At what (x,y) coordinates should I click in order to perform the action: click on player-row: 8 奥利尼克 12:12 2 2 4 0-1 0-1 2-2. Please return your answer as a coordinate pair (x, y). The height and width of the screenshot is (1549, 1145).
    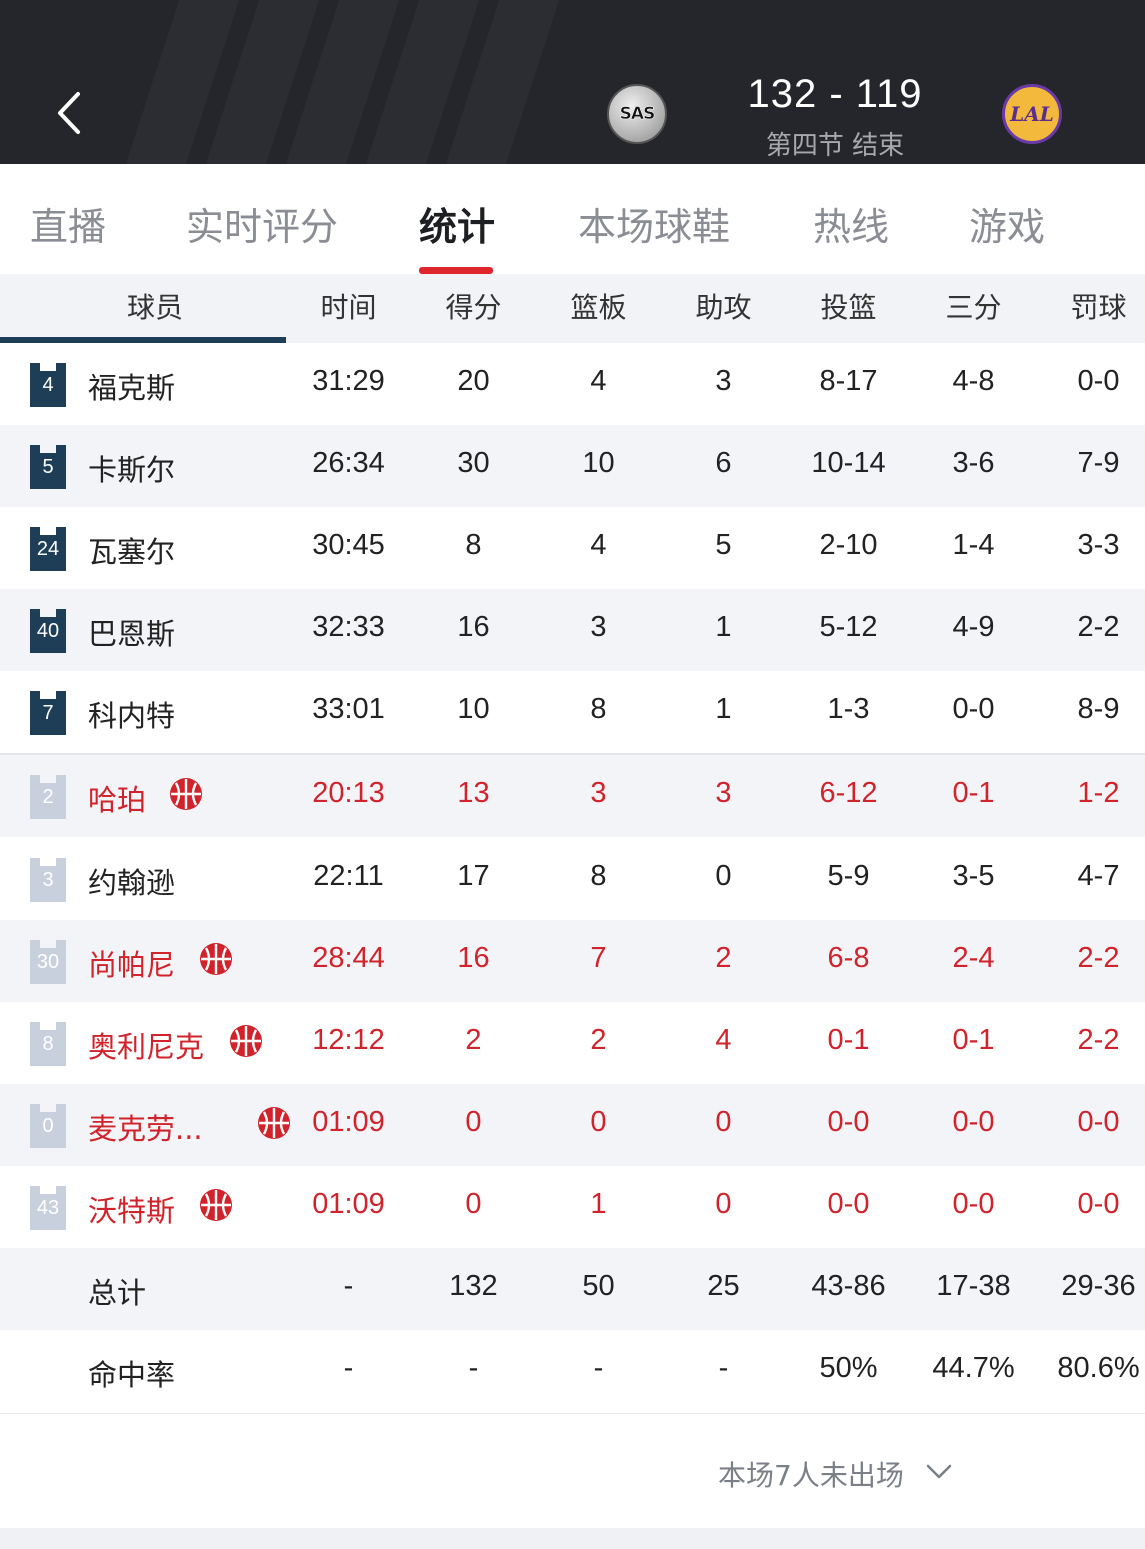
    Looking at the image, I should click on (572, 1043).